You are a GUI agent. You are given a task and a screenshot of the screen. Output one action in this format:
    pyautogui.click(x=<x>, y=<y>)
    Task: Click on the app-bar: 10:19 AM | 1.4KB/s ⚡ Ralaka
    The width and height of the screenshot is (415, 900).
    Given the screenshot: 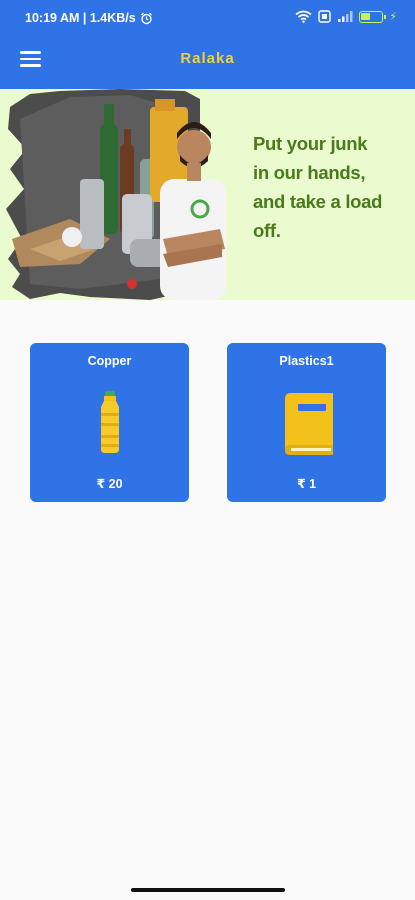 What is the action you would take?
    pyautogui.click(x=207, y=44)
    